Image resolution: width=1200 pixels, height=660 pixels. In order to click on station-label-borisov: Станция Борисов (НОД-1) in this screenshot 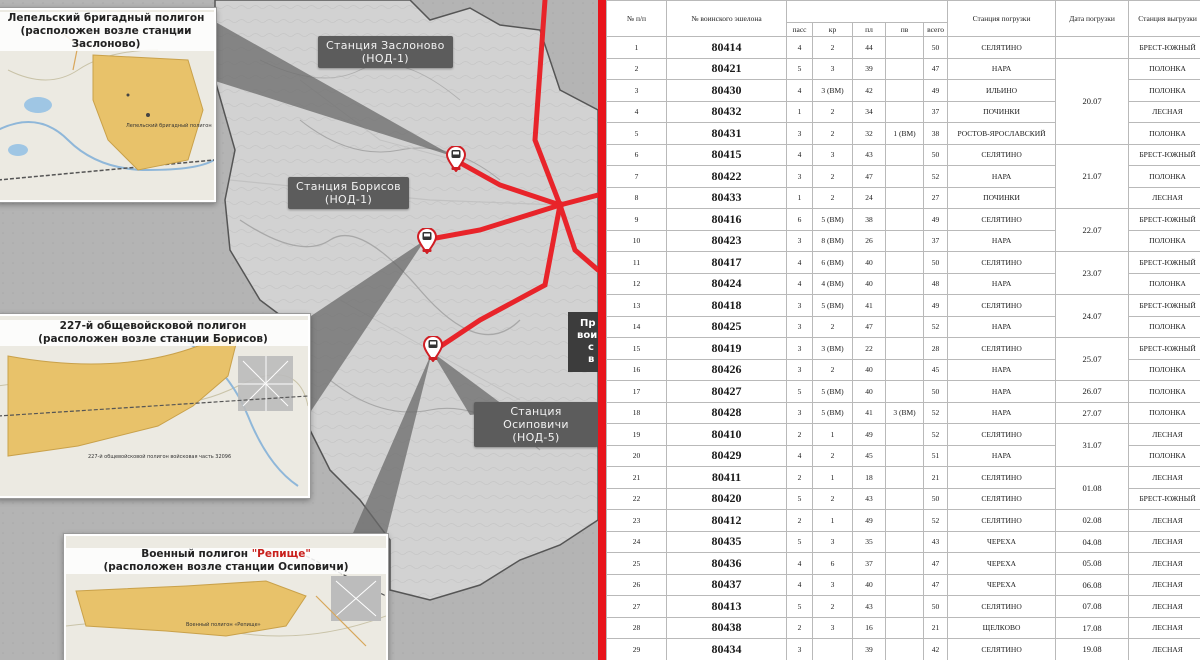, I will do `click(348, 193)`.